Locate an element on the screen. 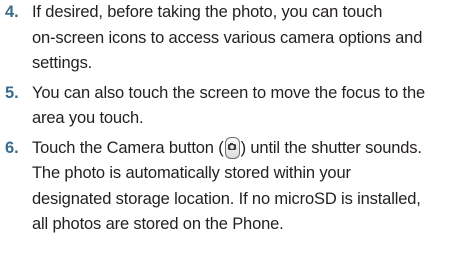 Image resolution: width=474 pixels, height=266 pixels. step-text-line: all photos are stored on the Phone. is located at coordinates (158, 224).